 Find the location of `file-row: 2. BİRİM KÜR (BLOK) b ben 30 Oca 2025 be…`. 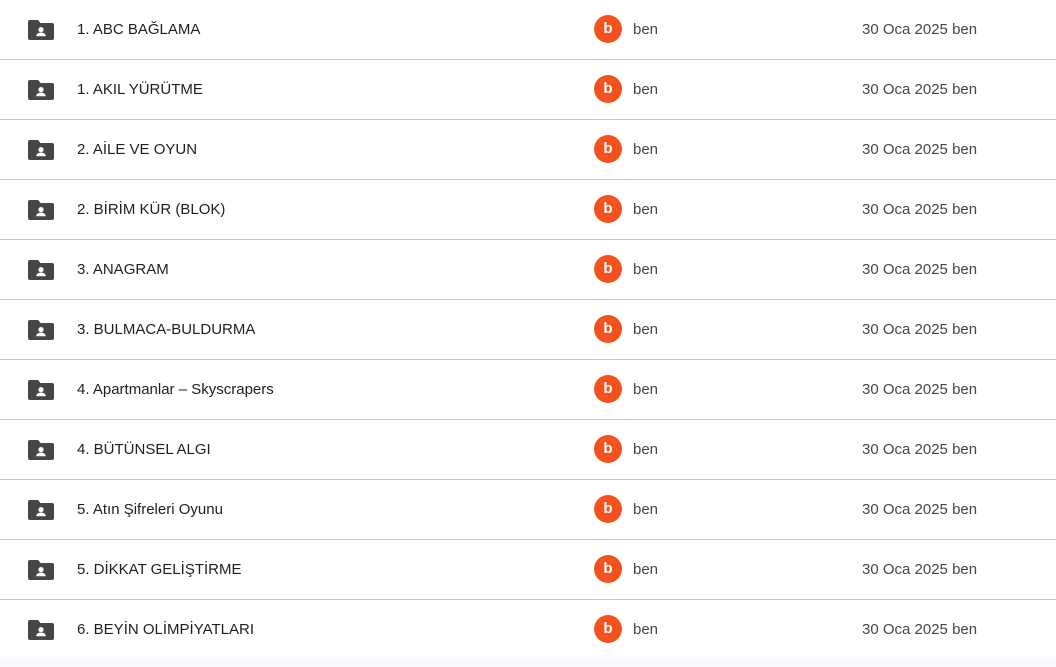

file-row: 2. BİRİM KÜR (BLOK) b ben 30 Oca 2025 be… is located at coordinates (528, 210).